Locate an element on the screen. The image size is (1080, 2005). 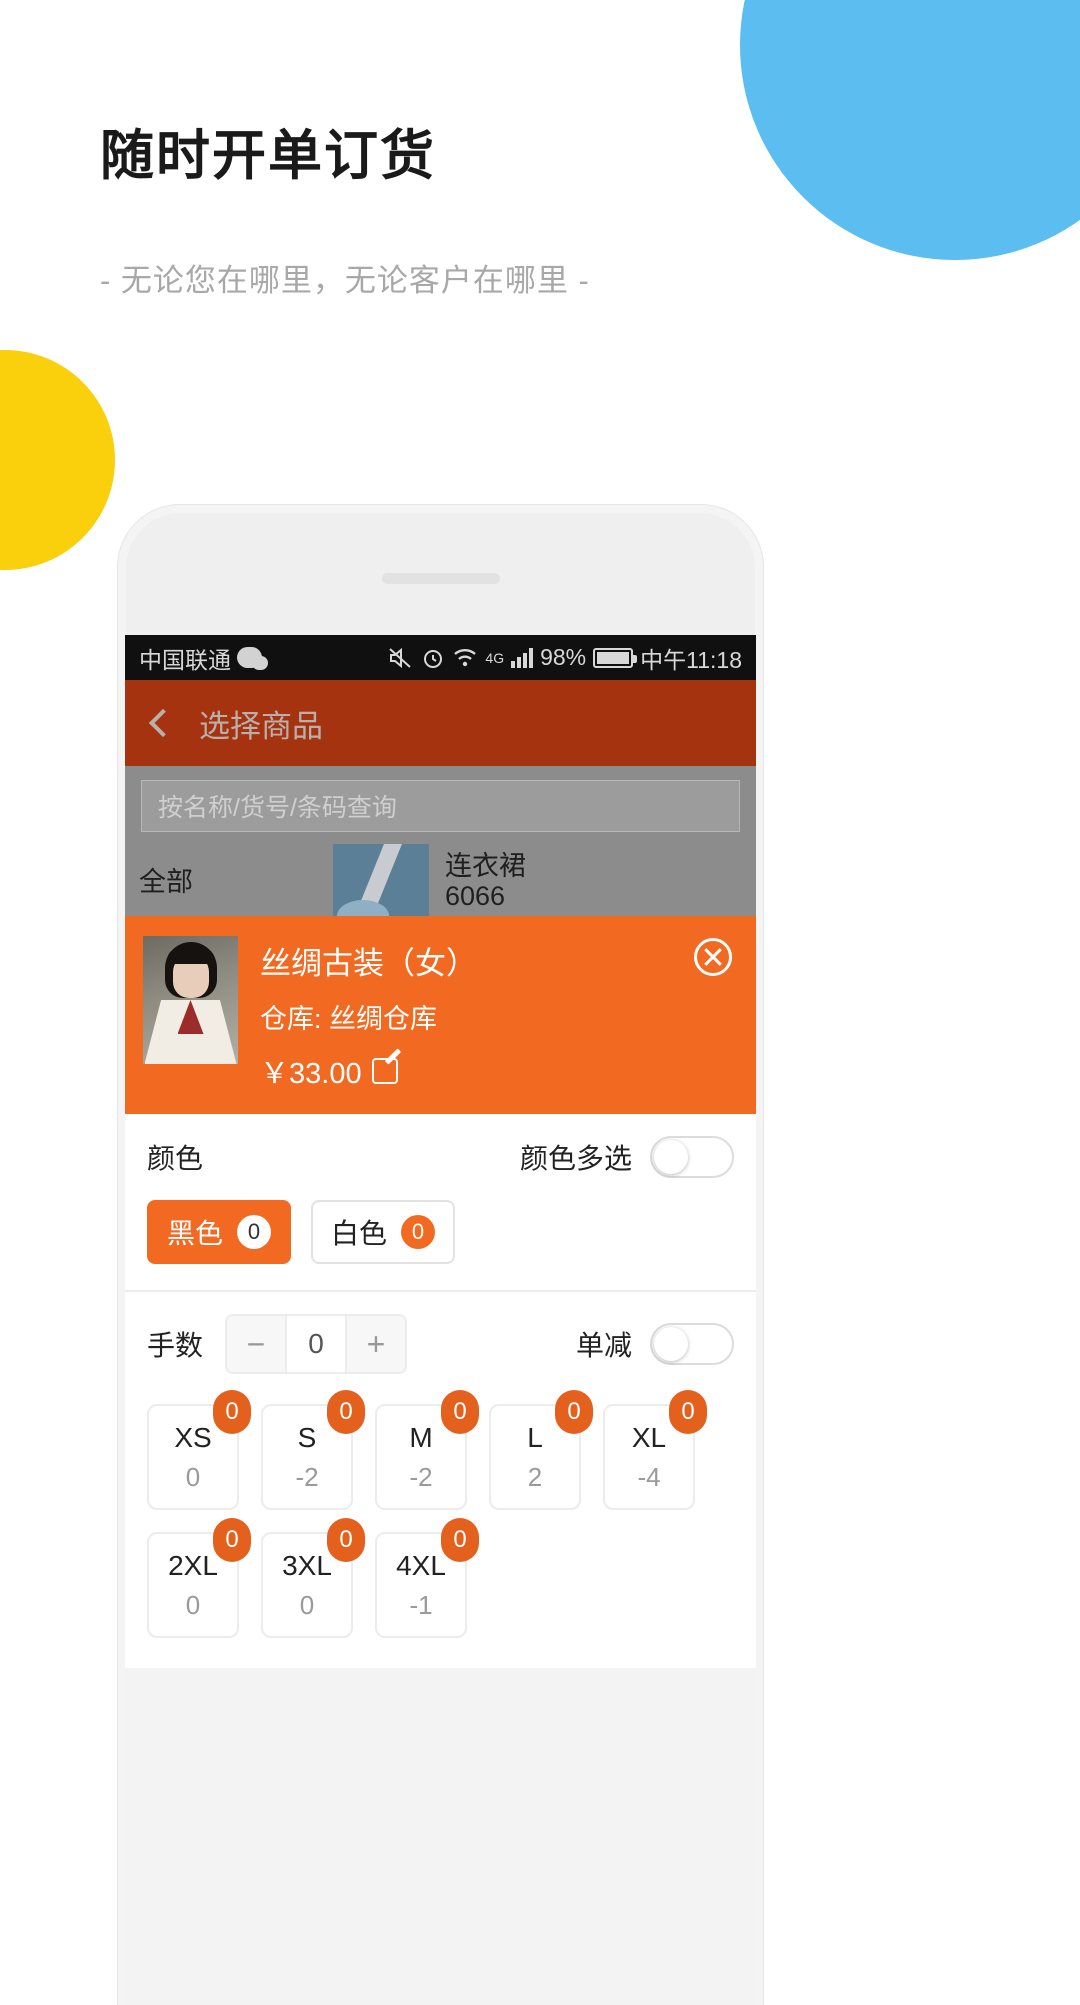
search-area: 按名称/货号/条码查询 is located at coordinates (440, 805).